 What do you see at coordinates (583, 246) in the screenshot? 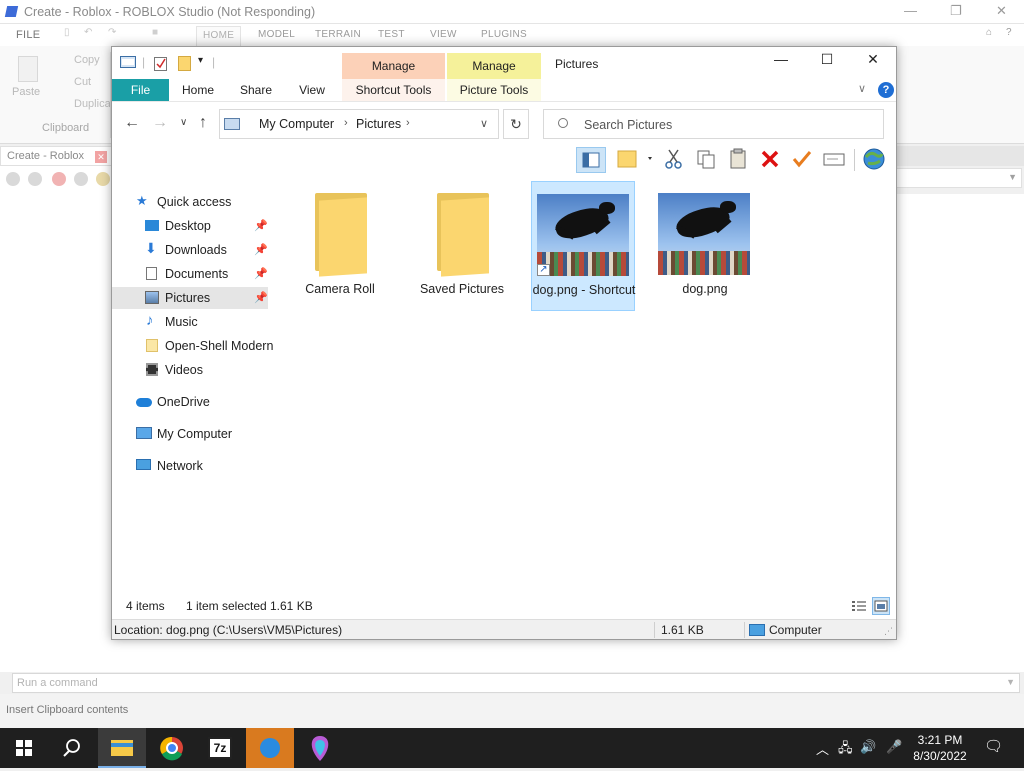
I see `file-dog-shortcut: ↗ dog.png - Shortcut` at bounding box center [583, 246].